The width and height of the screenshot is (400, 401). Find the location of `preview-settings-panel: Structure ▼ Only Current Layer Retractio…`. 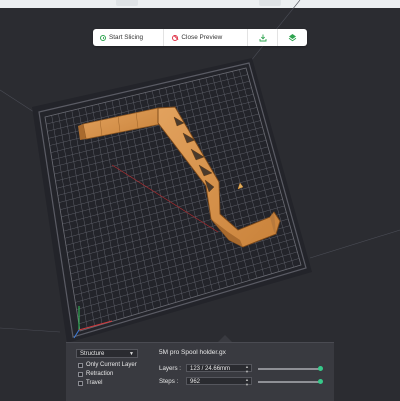

preview-settings-panel: Structure ▼ Only Current Layer Retractio… is located at coordinates (200, 371).